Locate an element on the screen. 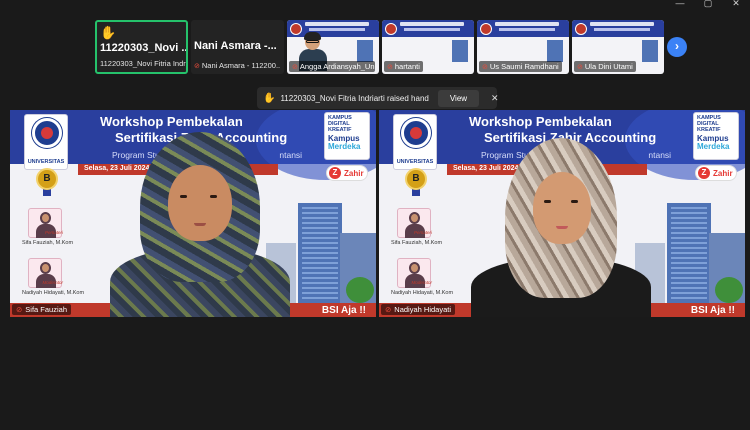 This screenshot has height=430, width=750. participant-footer-name: ⊘ hartanti is located at coordinates (403, 66).